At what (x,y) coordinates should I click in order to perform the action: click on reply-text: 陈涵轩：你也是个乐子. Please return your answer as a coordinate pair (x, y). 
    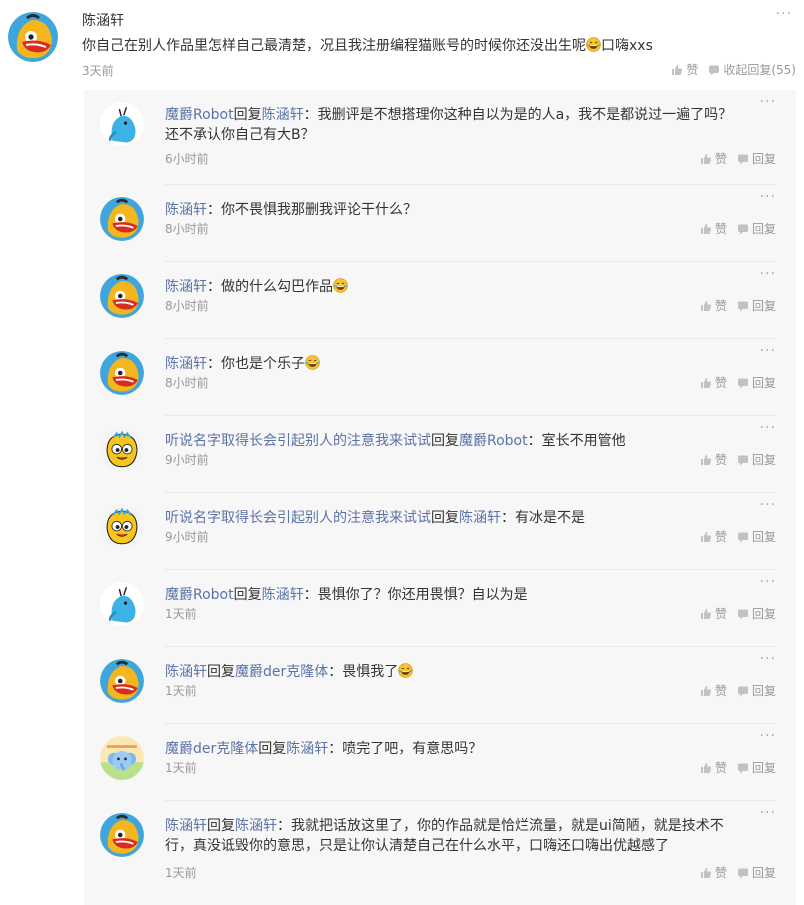
    Looking at the image, I should click on (455, 364).